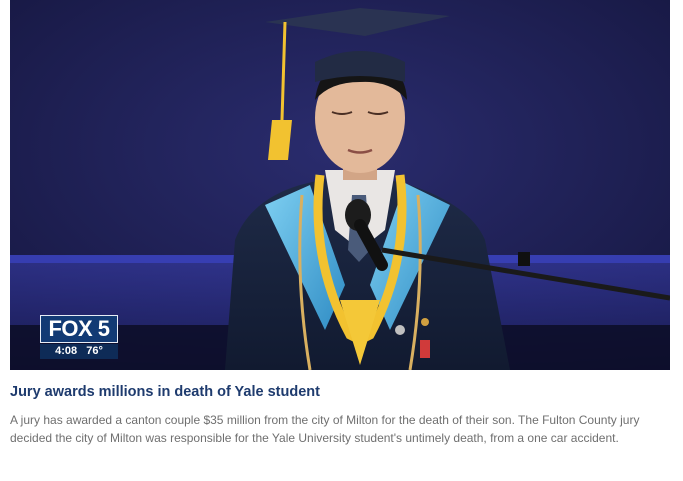  I want to click on ticker-time: 4:08, so click(66, 351).